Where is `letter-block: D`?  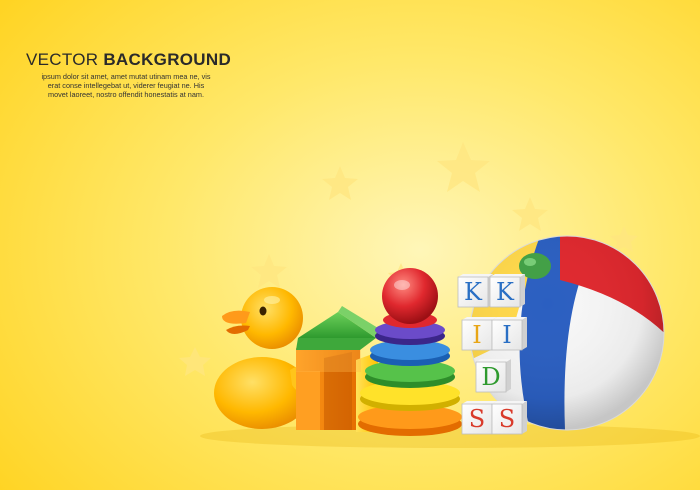
letter-block: D is located at coordinates (493, 376).